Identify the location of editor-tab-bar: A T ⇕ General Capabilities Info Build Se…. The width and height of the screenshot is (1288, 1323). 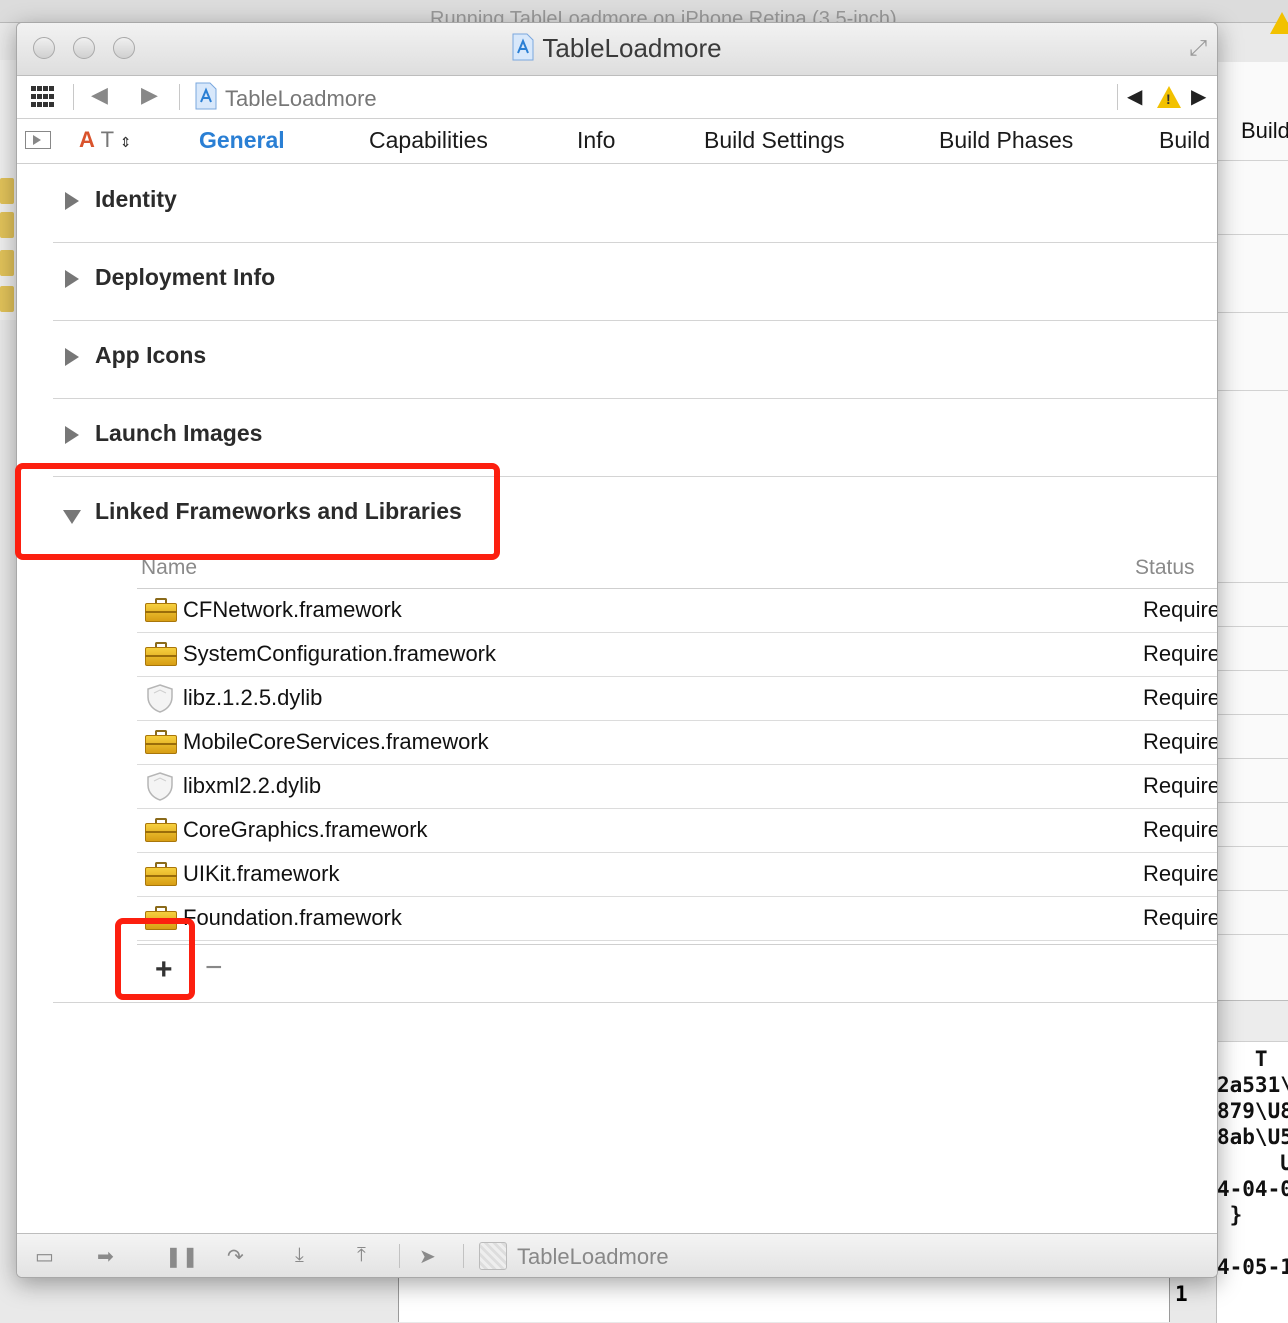
(617, 141).